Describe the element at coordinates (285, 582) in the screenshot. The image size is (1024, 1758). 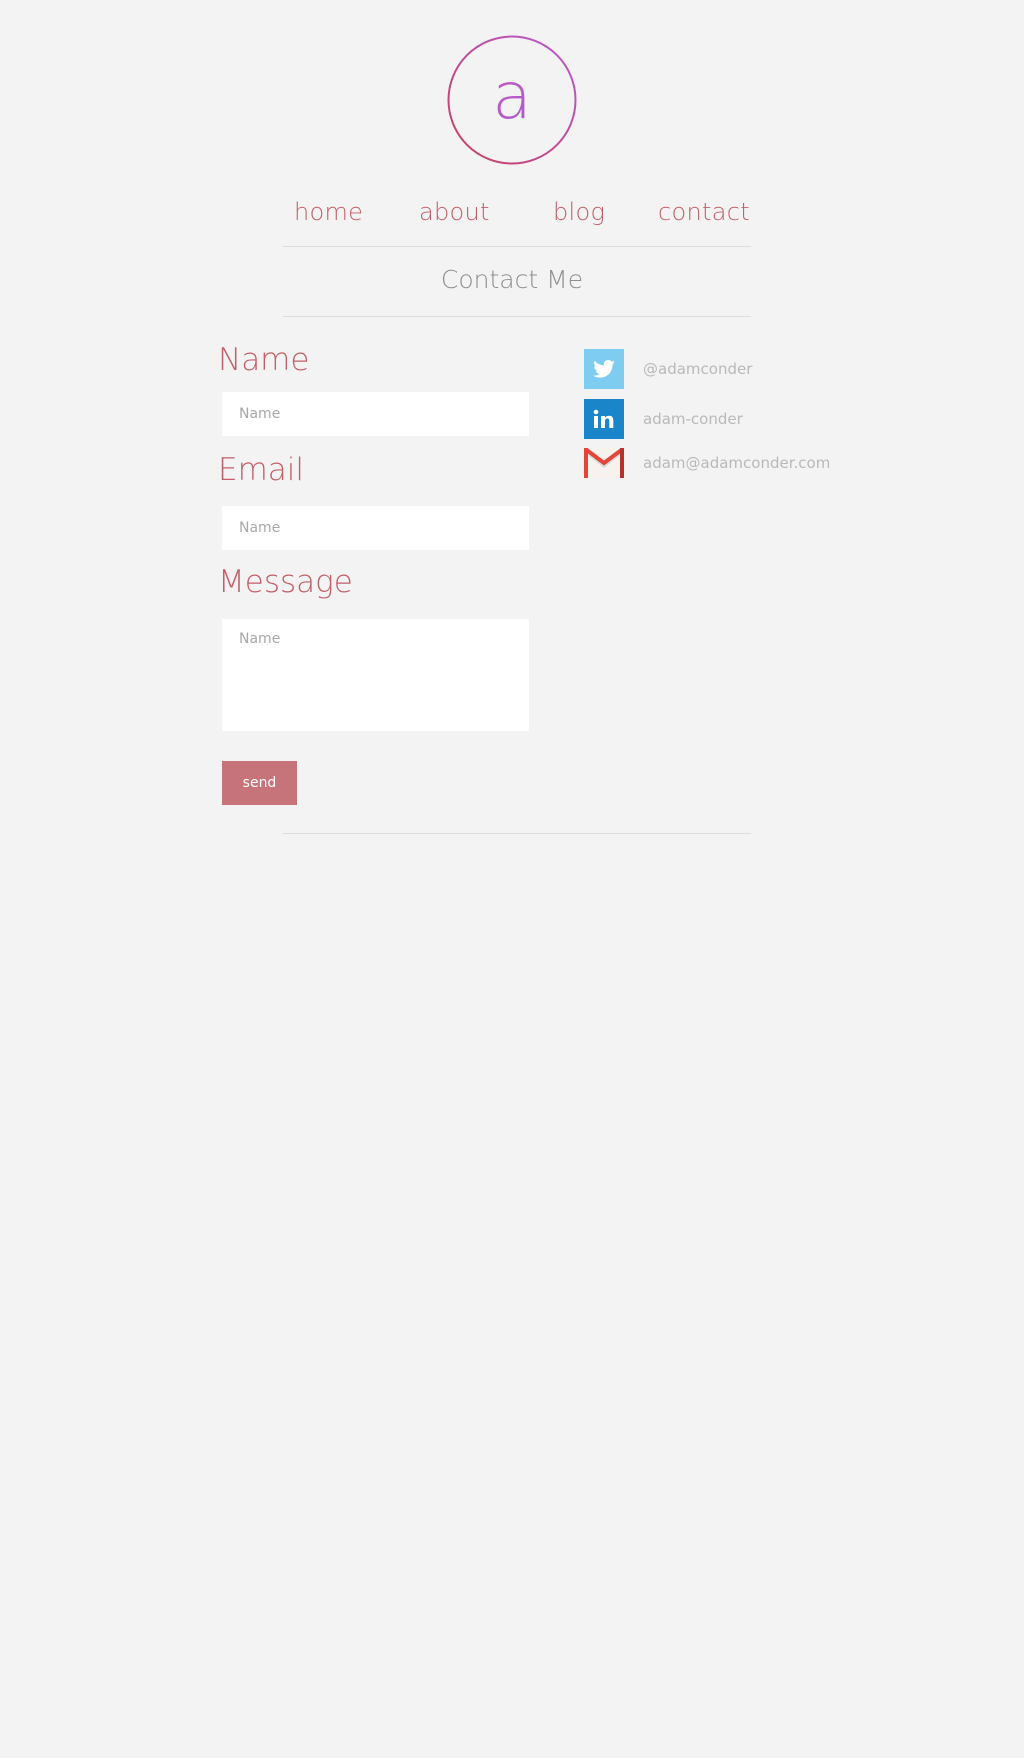
I see `message-label: Message` at that location.